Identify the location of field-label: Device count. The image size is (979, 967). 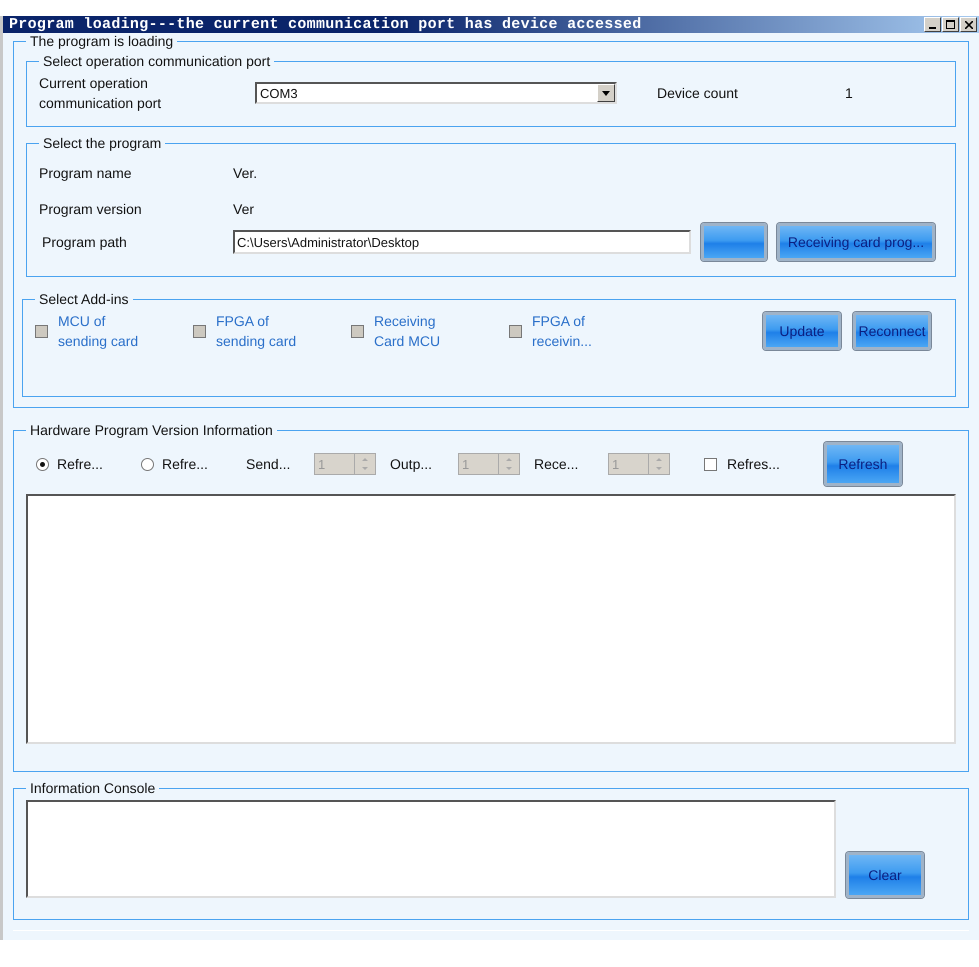
(698, 93).